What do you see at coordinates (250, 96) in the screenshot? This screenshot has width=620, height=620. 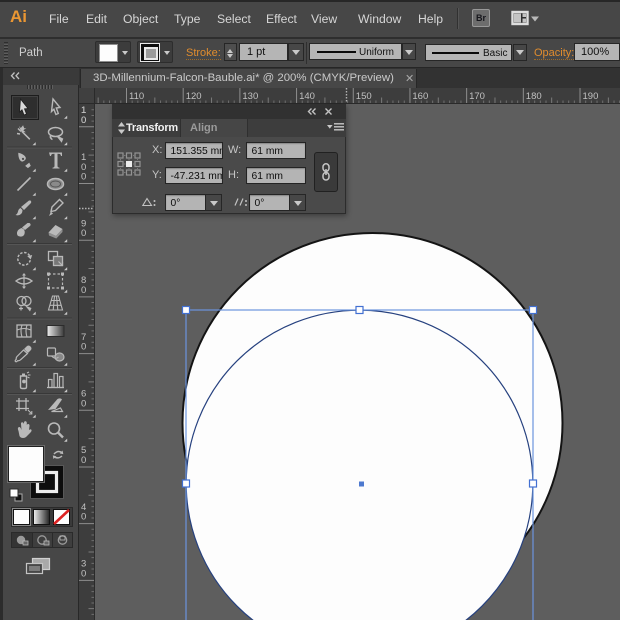 I see `svg-text: 130` at bounding box center [250, 96].